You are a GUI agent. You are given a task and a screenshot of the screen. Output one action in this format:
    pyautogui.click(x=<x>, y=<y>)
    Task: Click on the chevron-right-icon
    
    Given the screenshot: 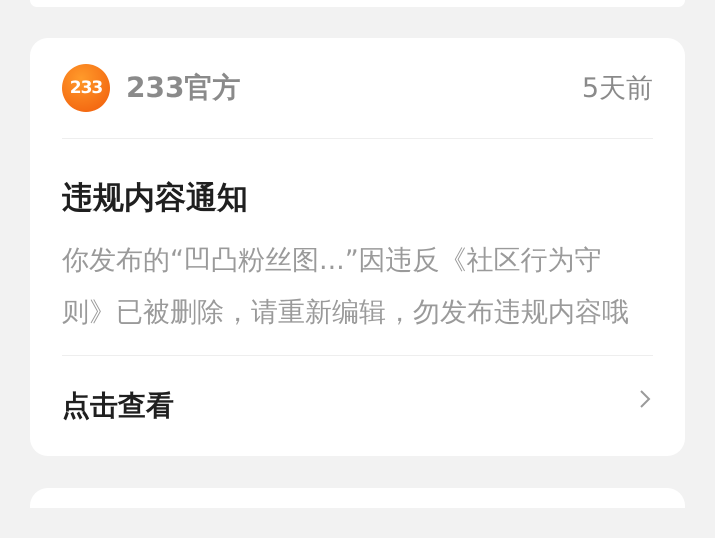 What is the action you would take?
    pyautogui.click(x=645, y=399)
    